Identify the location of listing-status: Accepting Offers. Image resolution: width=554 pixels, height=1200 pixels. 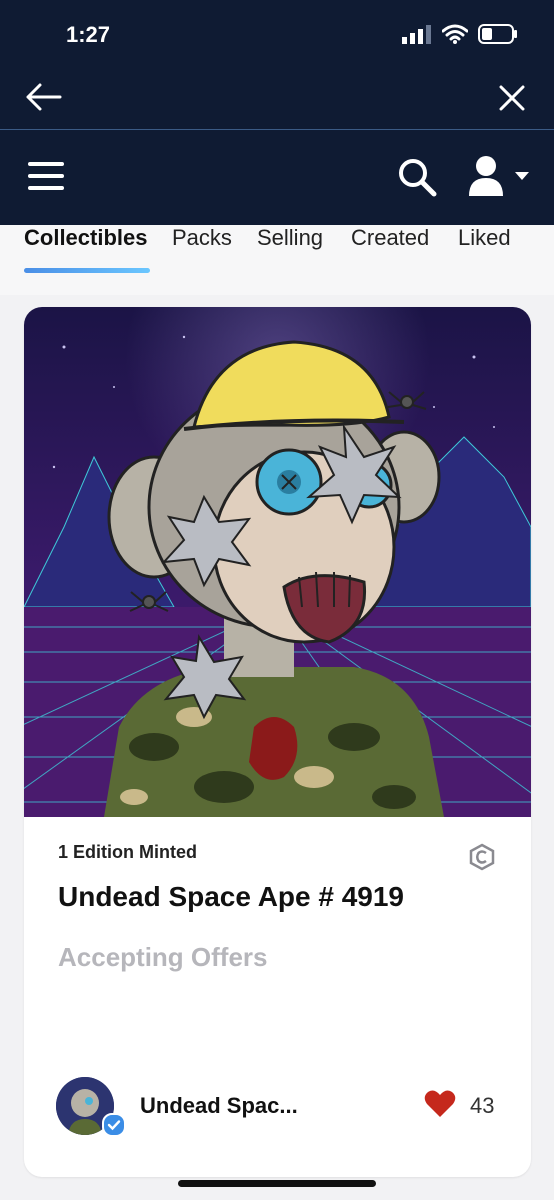
(163, 957).